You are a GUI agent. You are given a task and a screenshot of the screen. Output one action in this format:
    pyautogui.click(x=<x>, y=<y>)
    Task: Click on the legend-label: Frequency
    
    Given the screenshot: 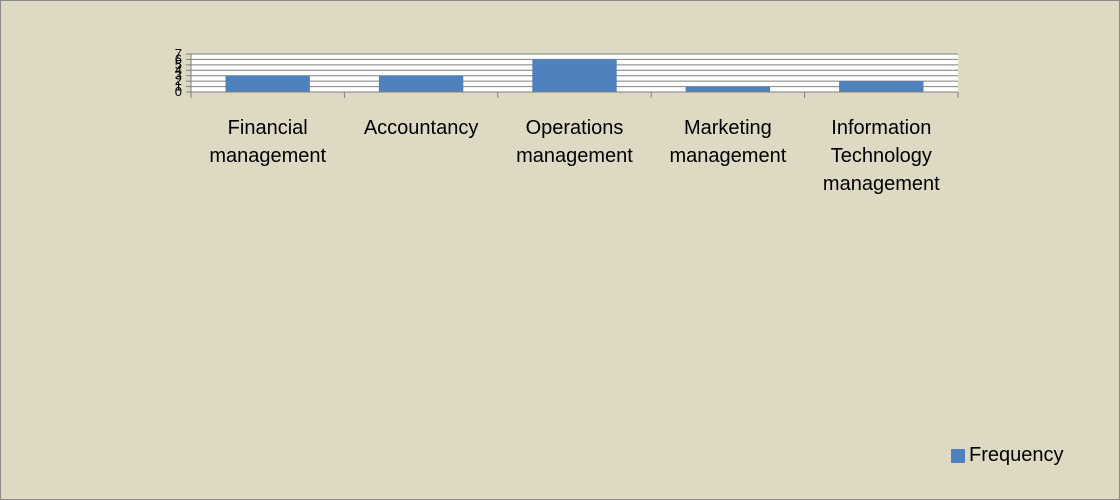 What is the action you would take?
    pyautogui.click(x=1016, y=455)
    